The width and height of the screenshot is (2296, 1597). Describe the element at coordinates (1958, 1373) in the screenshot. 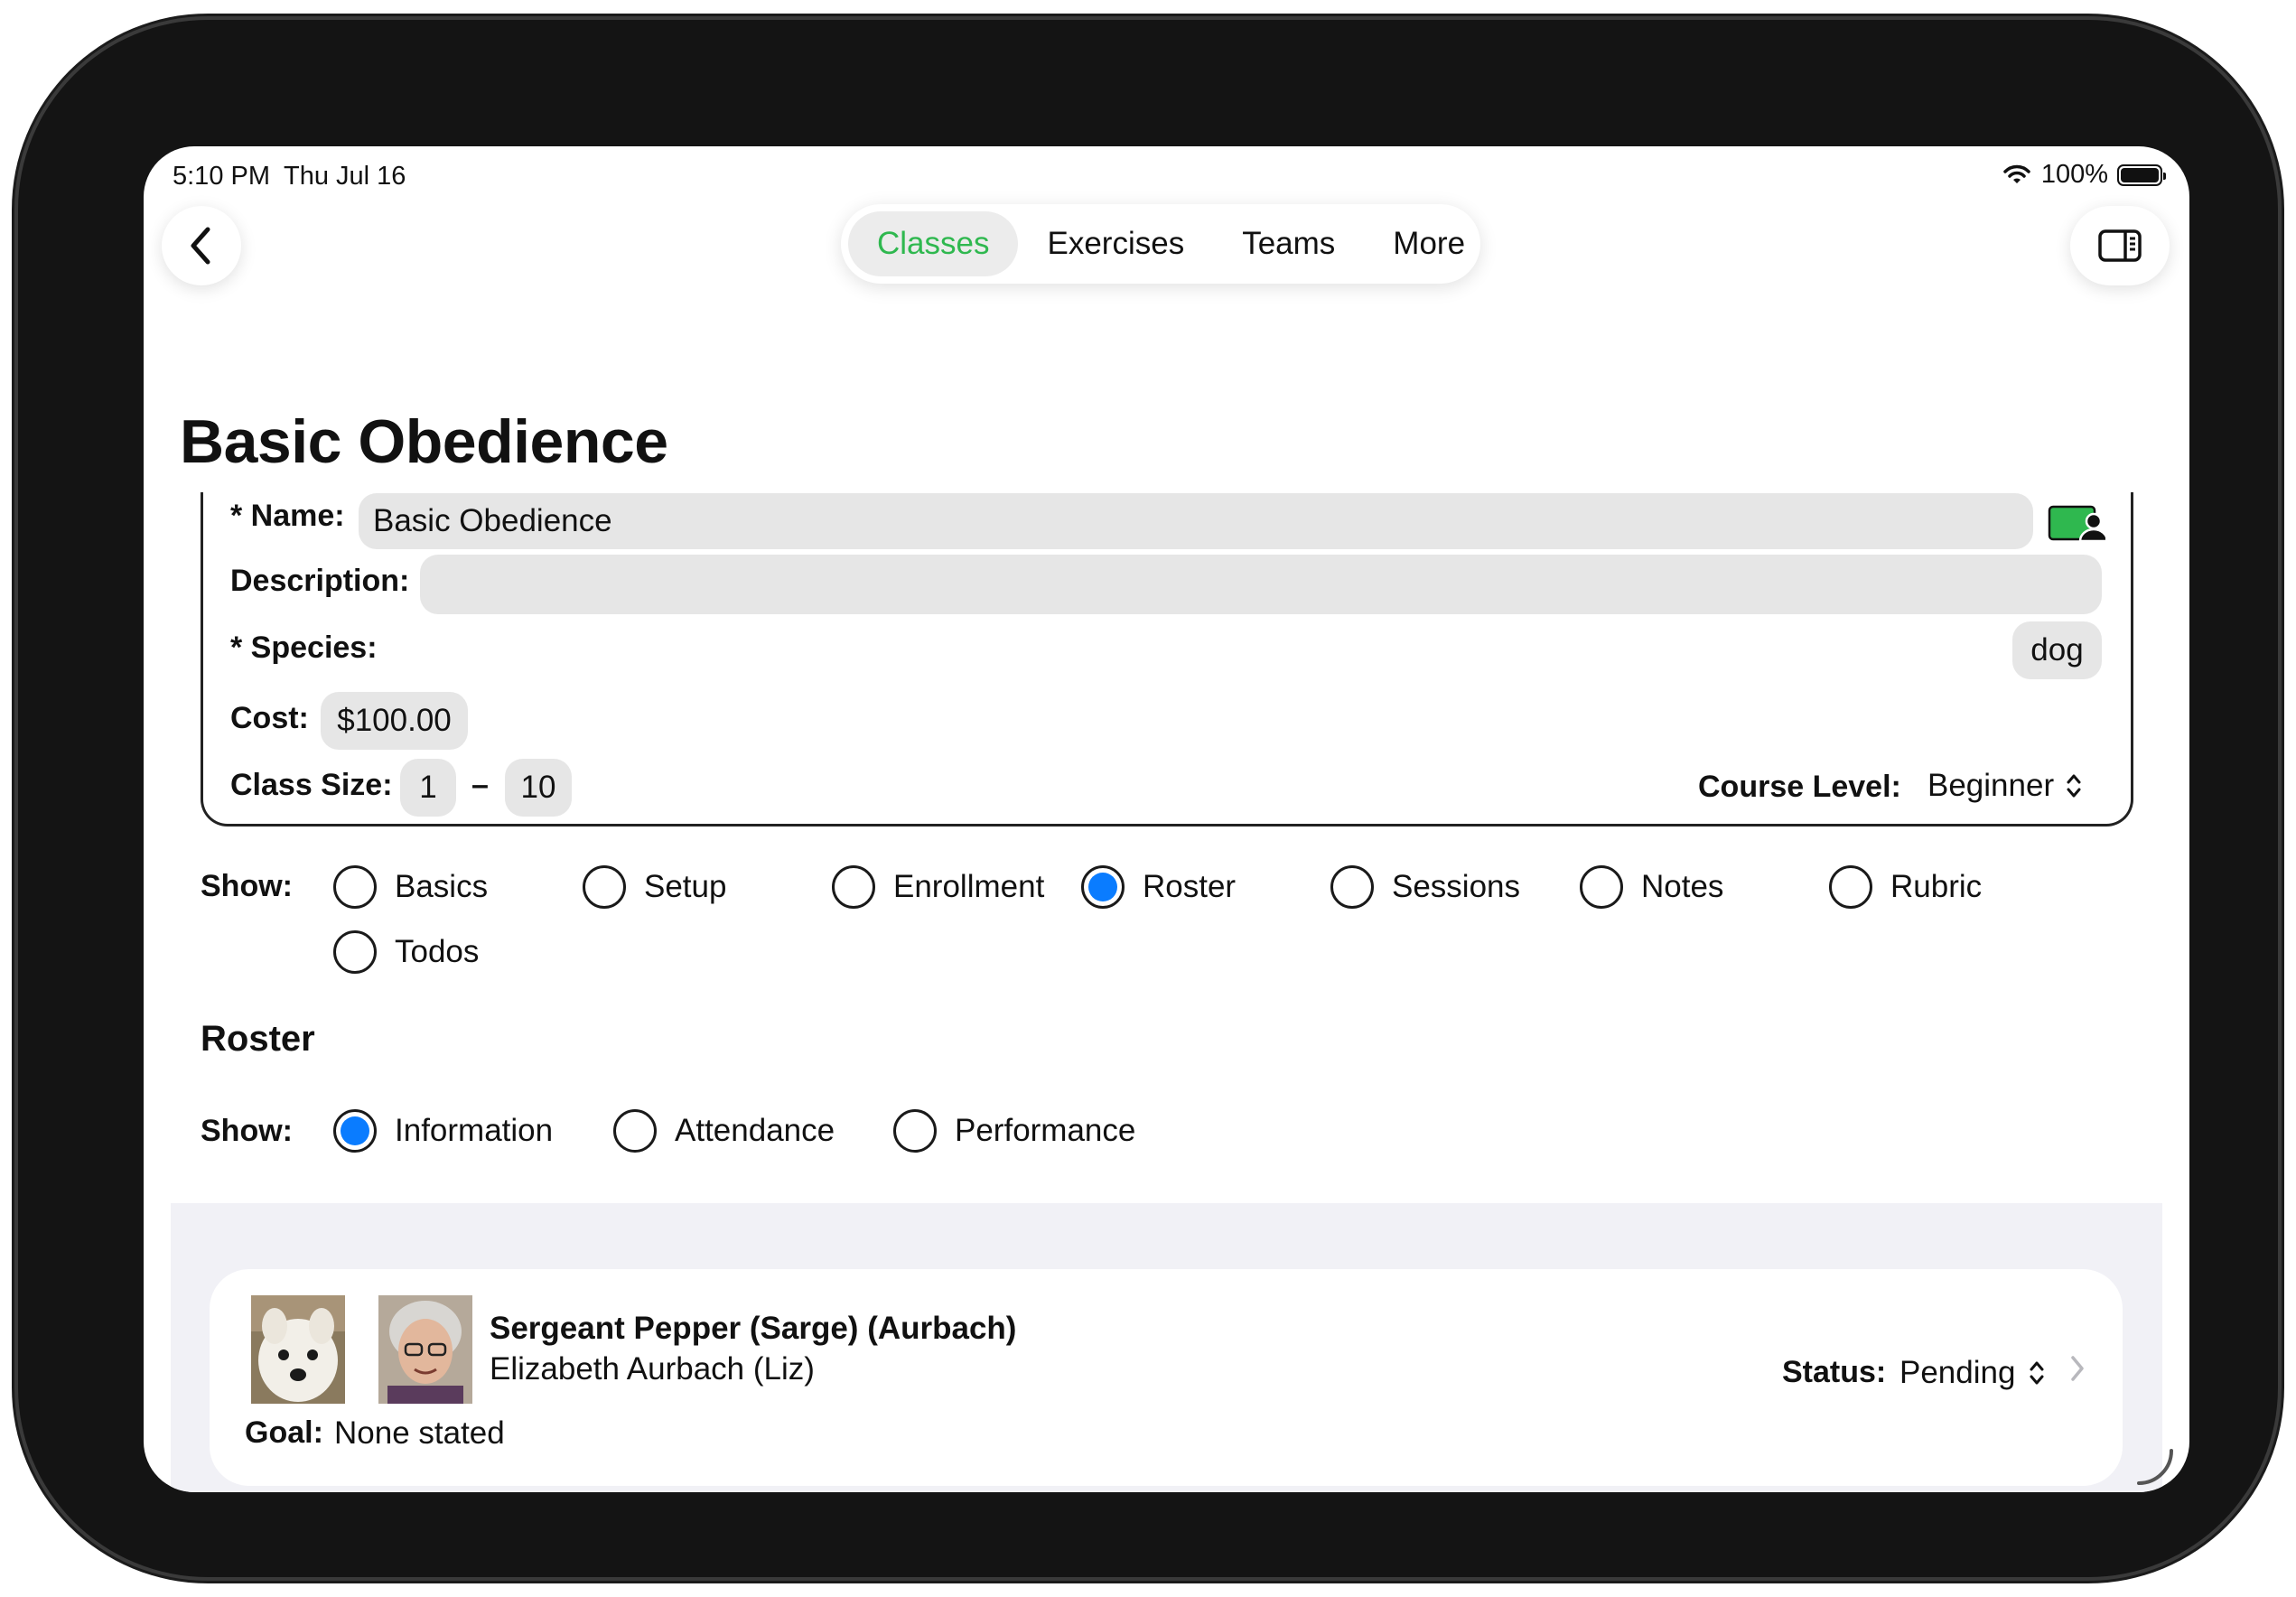

I see `roster-status-value: Pending` at that location.